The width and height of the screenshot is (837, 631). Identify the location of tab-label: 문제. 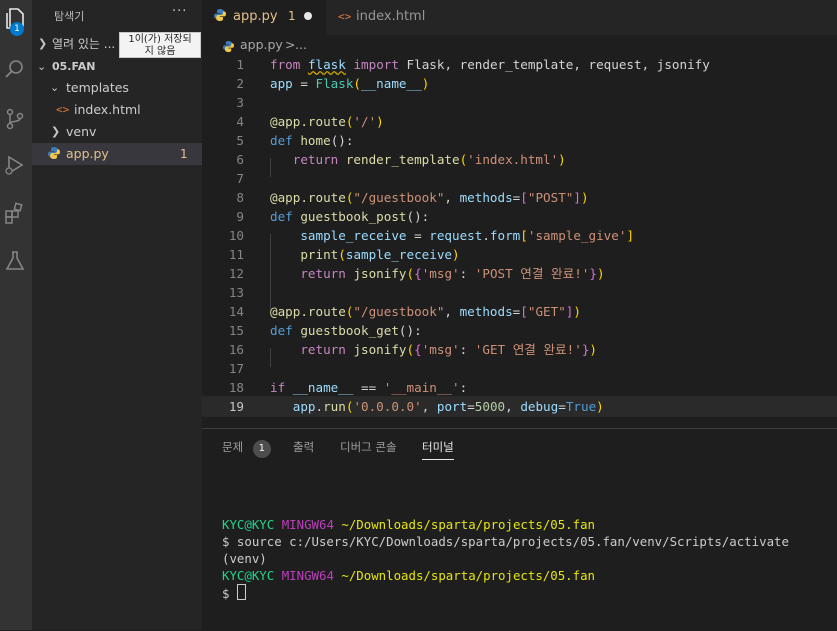
(233, 447).